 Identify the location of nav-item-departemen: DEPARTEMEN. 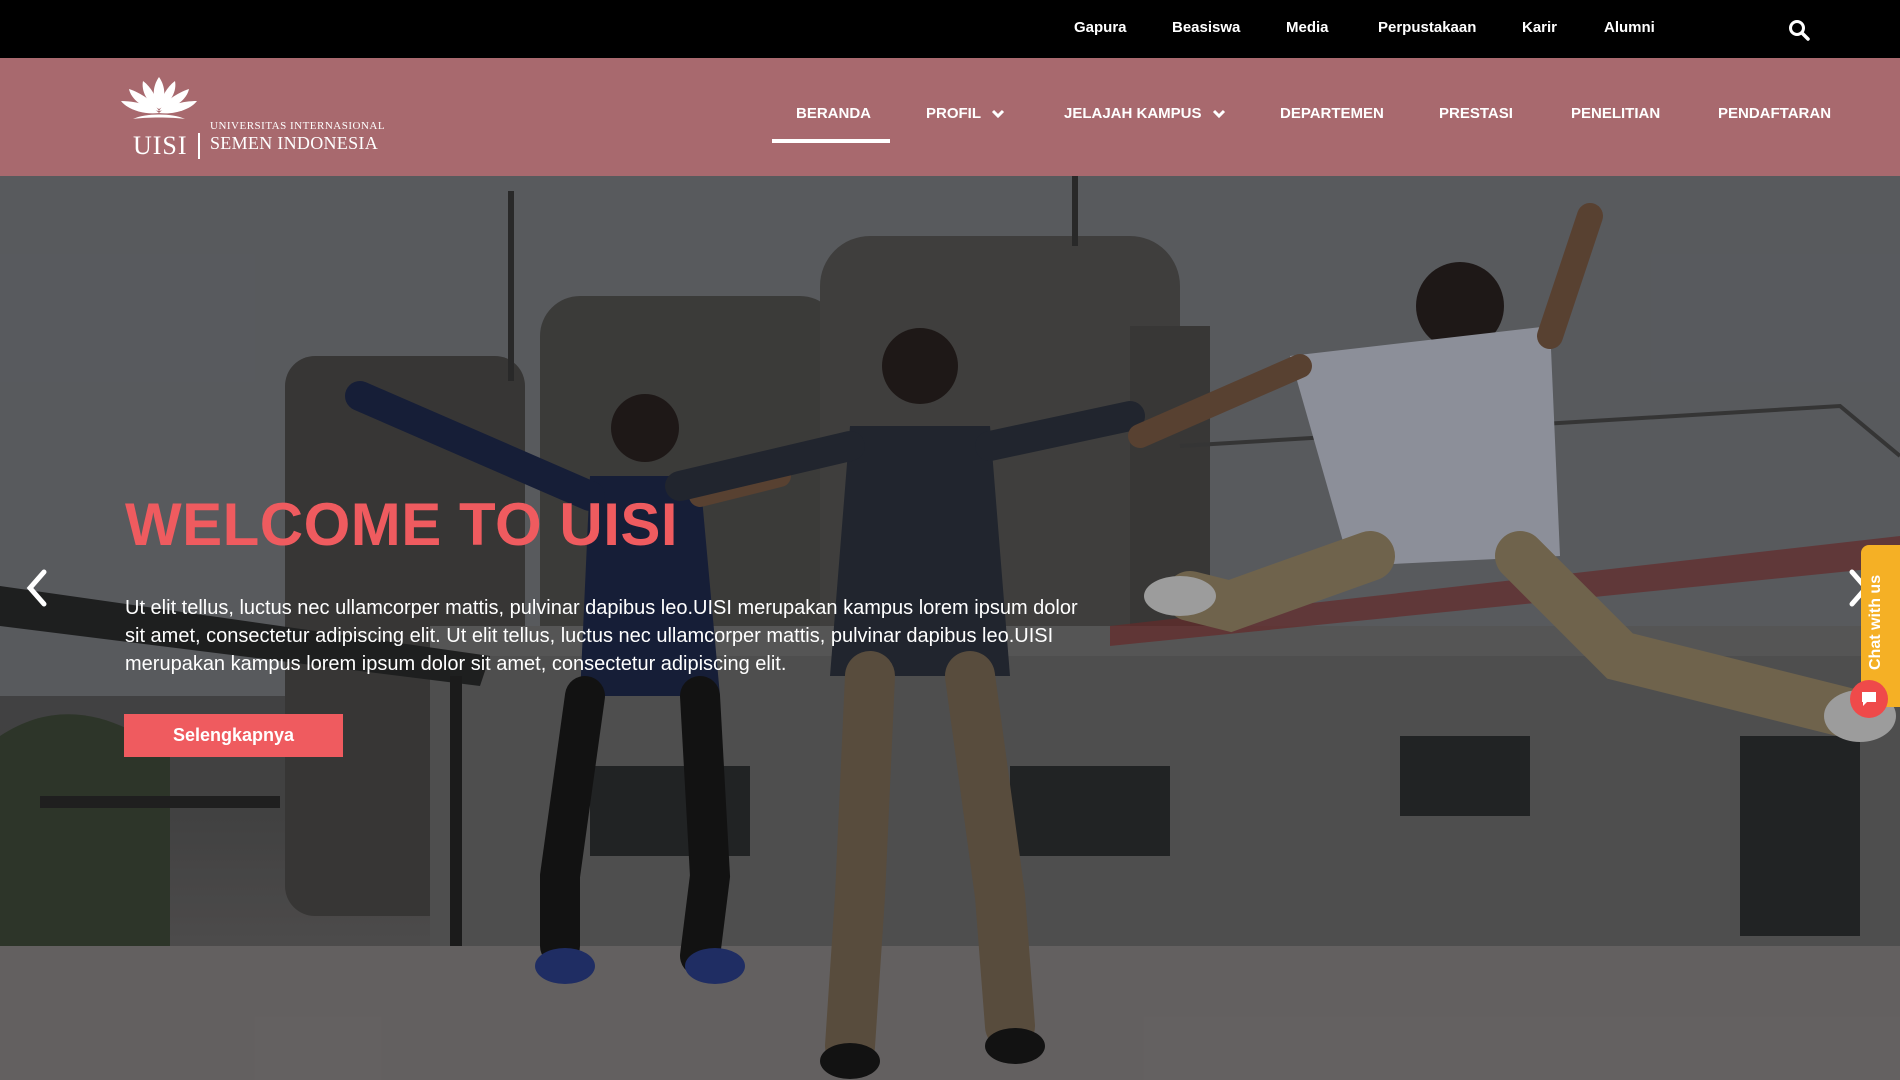
(1332, 113).